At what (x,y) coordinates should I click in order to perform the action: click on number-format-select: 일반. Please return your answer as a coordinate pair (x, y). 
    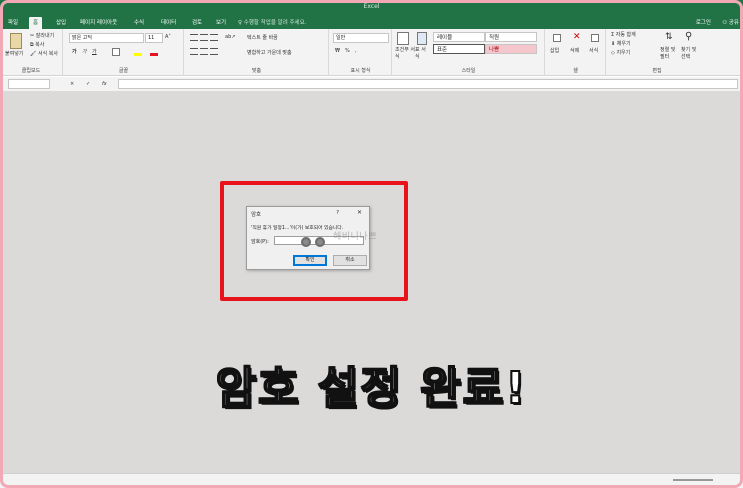
    Looking at the image, I should click on (361, 38).